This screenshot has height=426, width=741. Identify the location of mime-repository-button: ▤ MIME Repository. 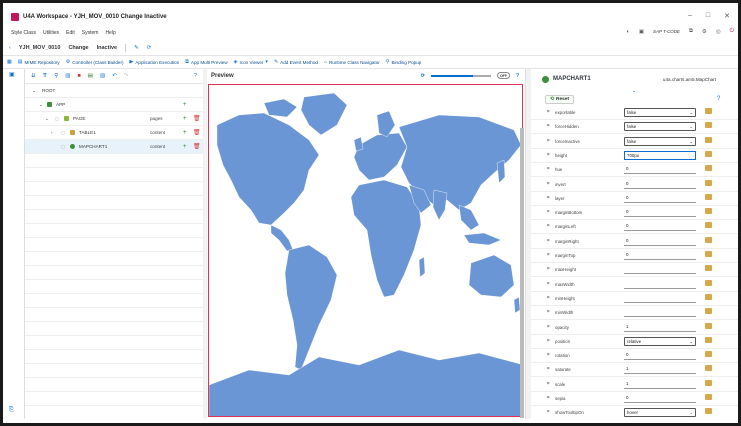
(39, 62).